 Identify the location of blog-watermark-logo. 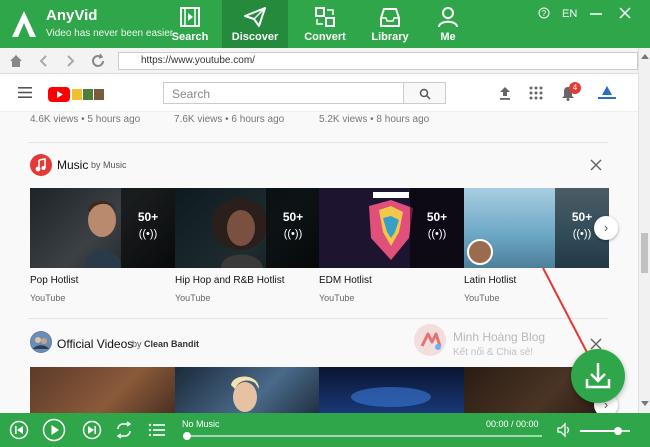
(430, 340).